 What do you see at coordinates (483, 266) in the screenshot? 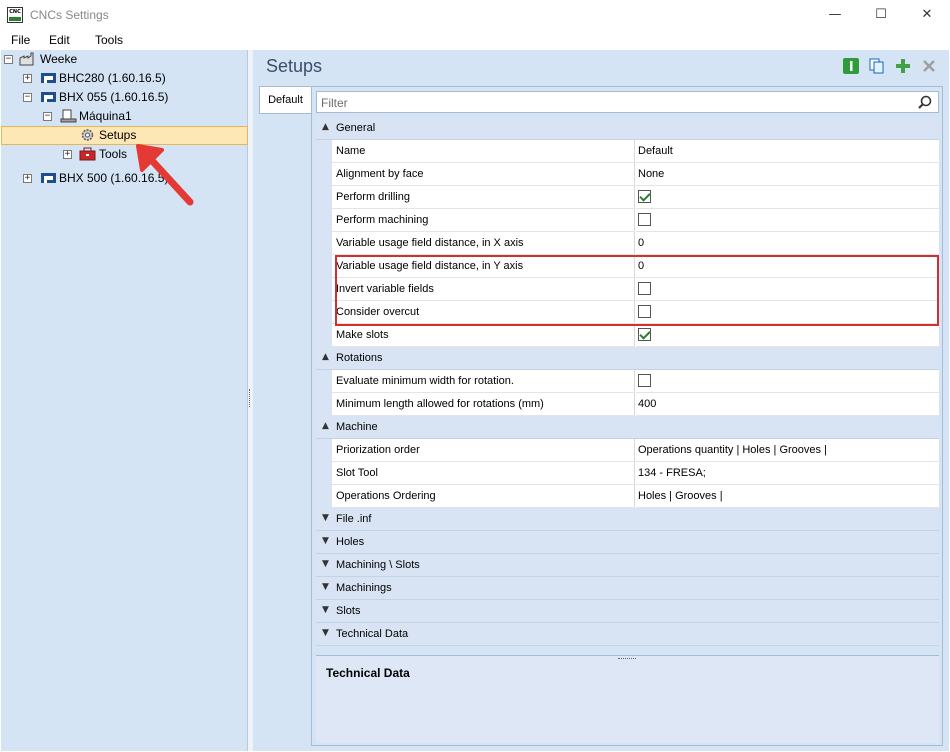
I see `property-name: Variable usage field distance, in Y axis` at bounding box center [483, 266].